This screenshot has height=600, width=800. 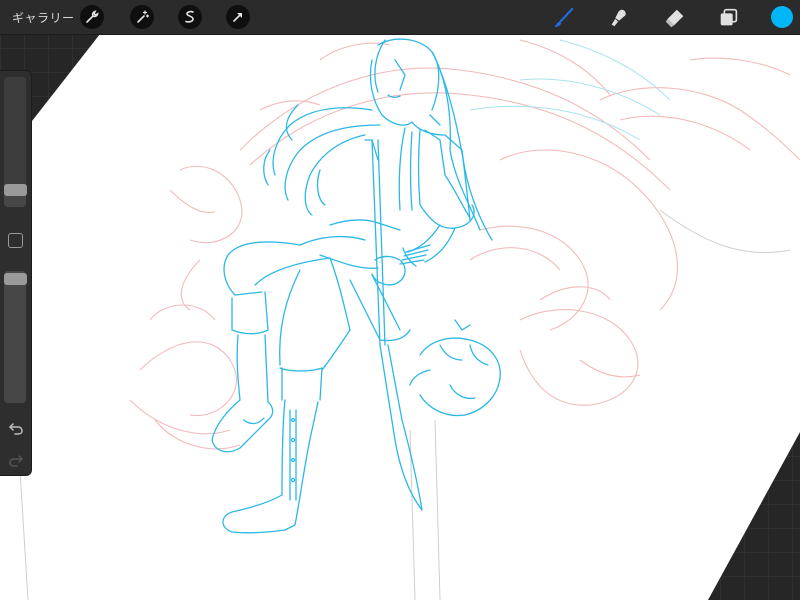 I want to click on selection-icon, so click(x=190, y=17).